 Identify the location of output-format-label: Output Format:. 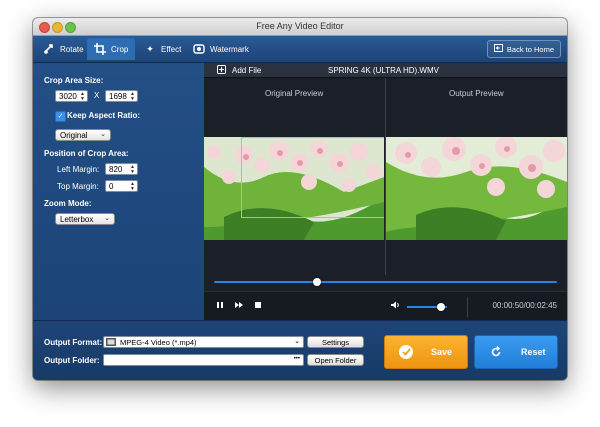
(73, 342).